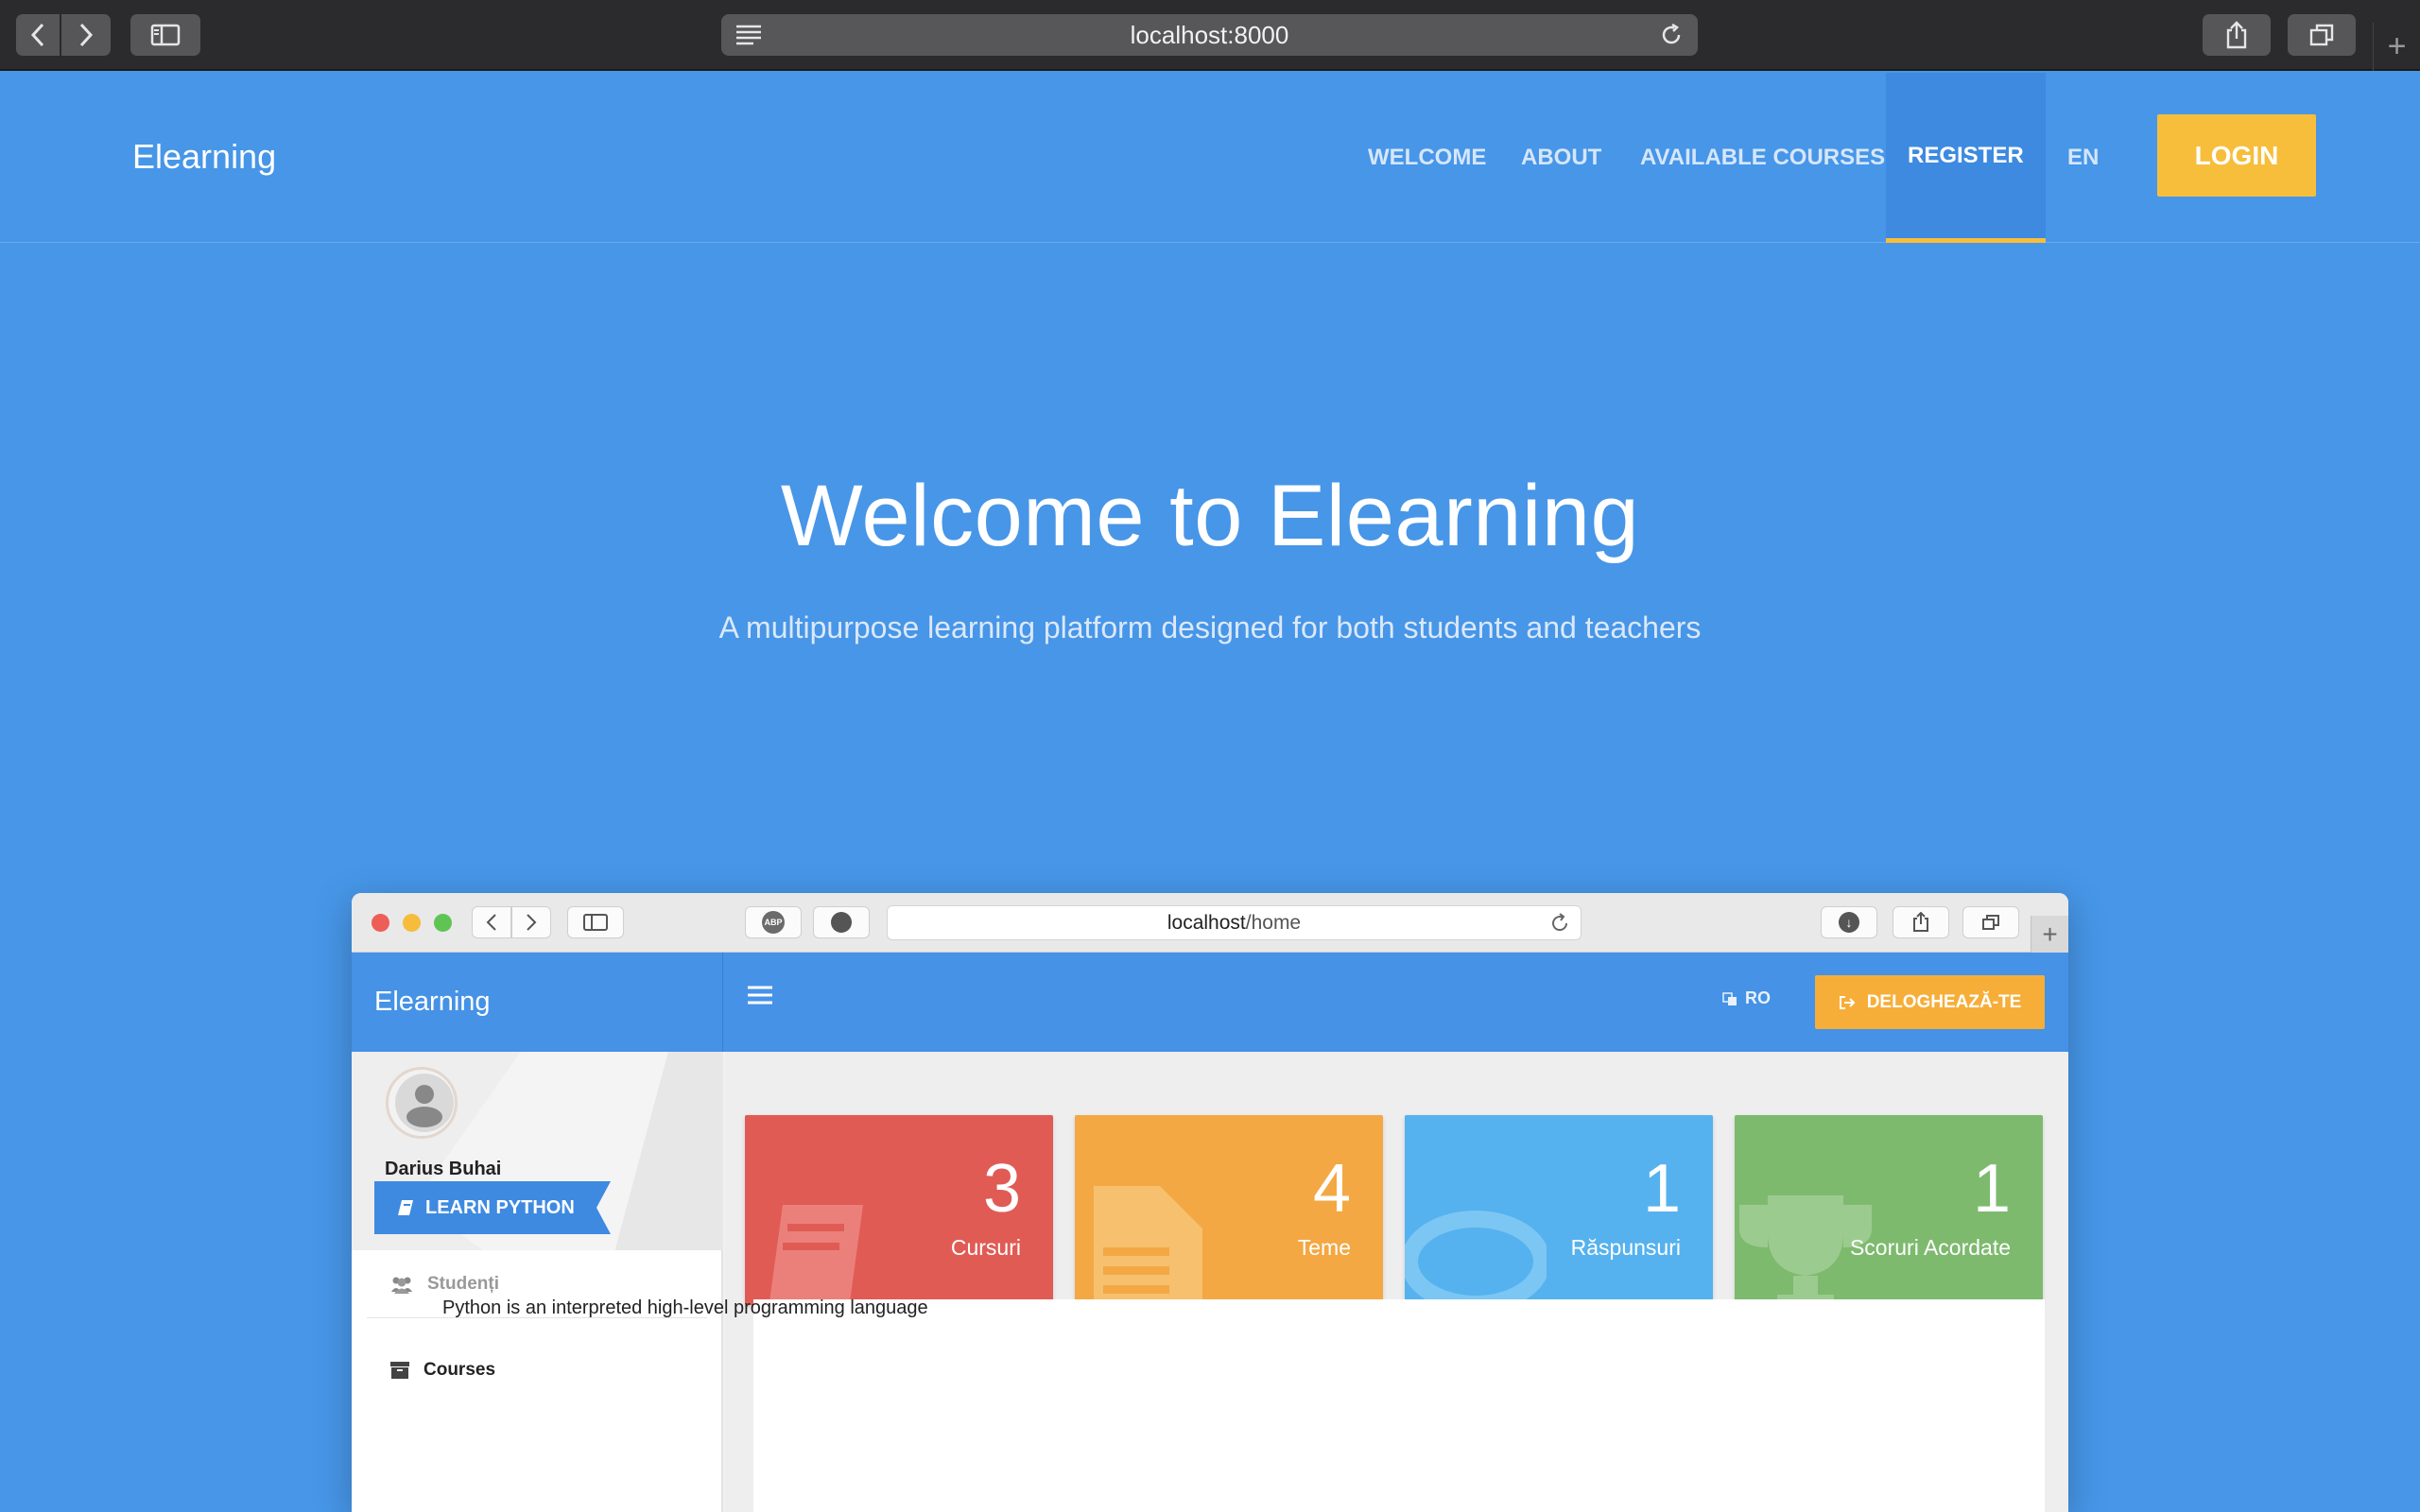  Describe the element at coordinates (1274, 922) in the screenshot. I see `preview-url-path: /home` at that location.